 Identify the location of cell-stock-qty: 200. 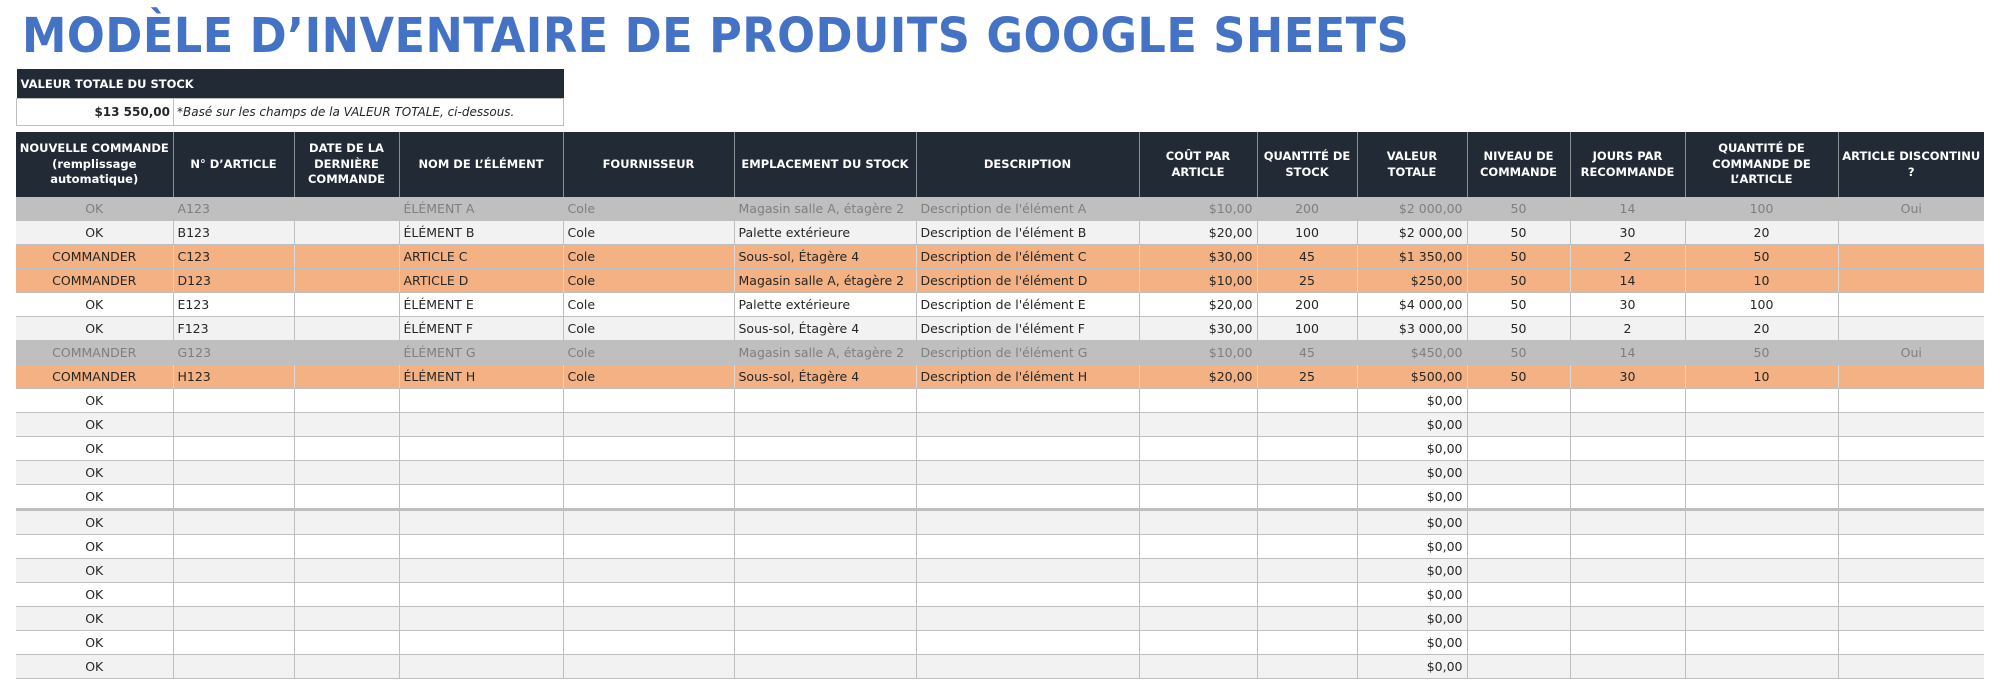
(1307, 304).